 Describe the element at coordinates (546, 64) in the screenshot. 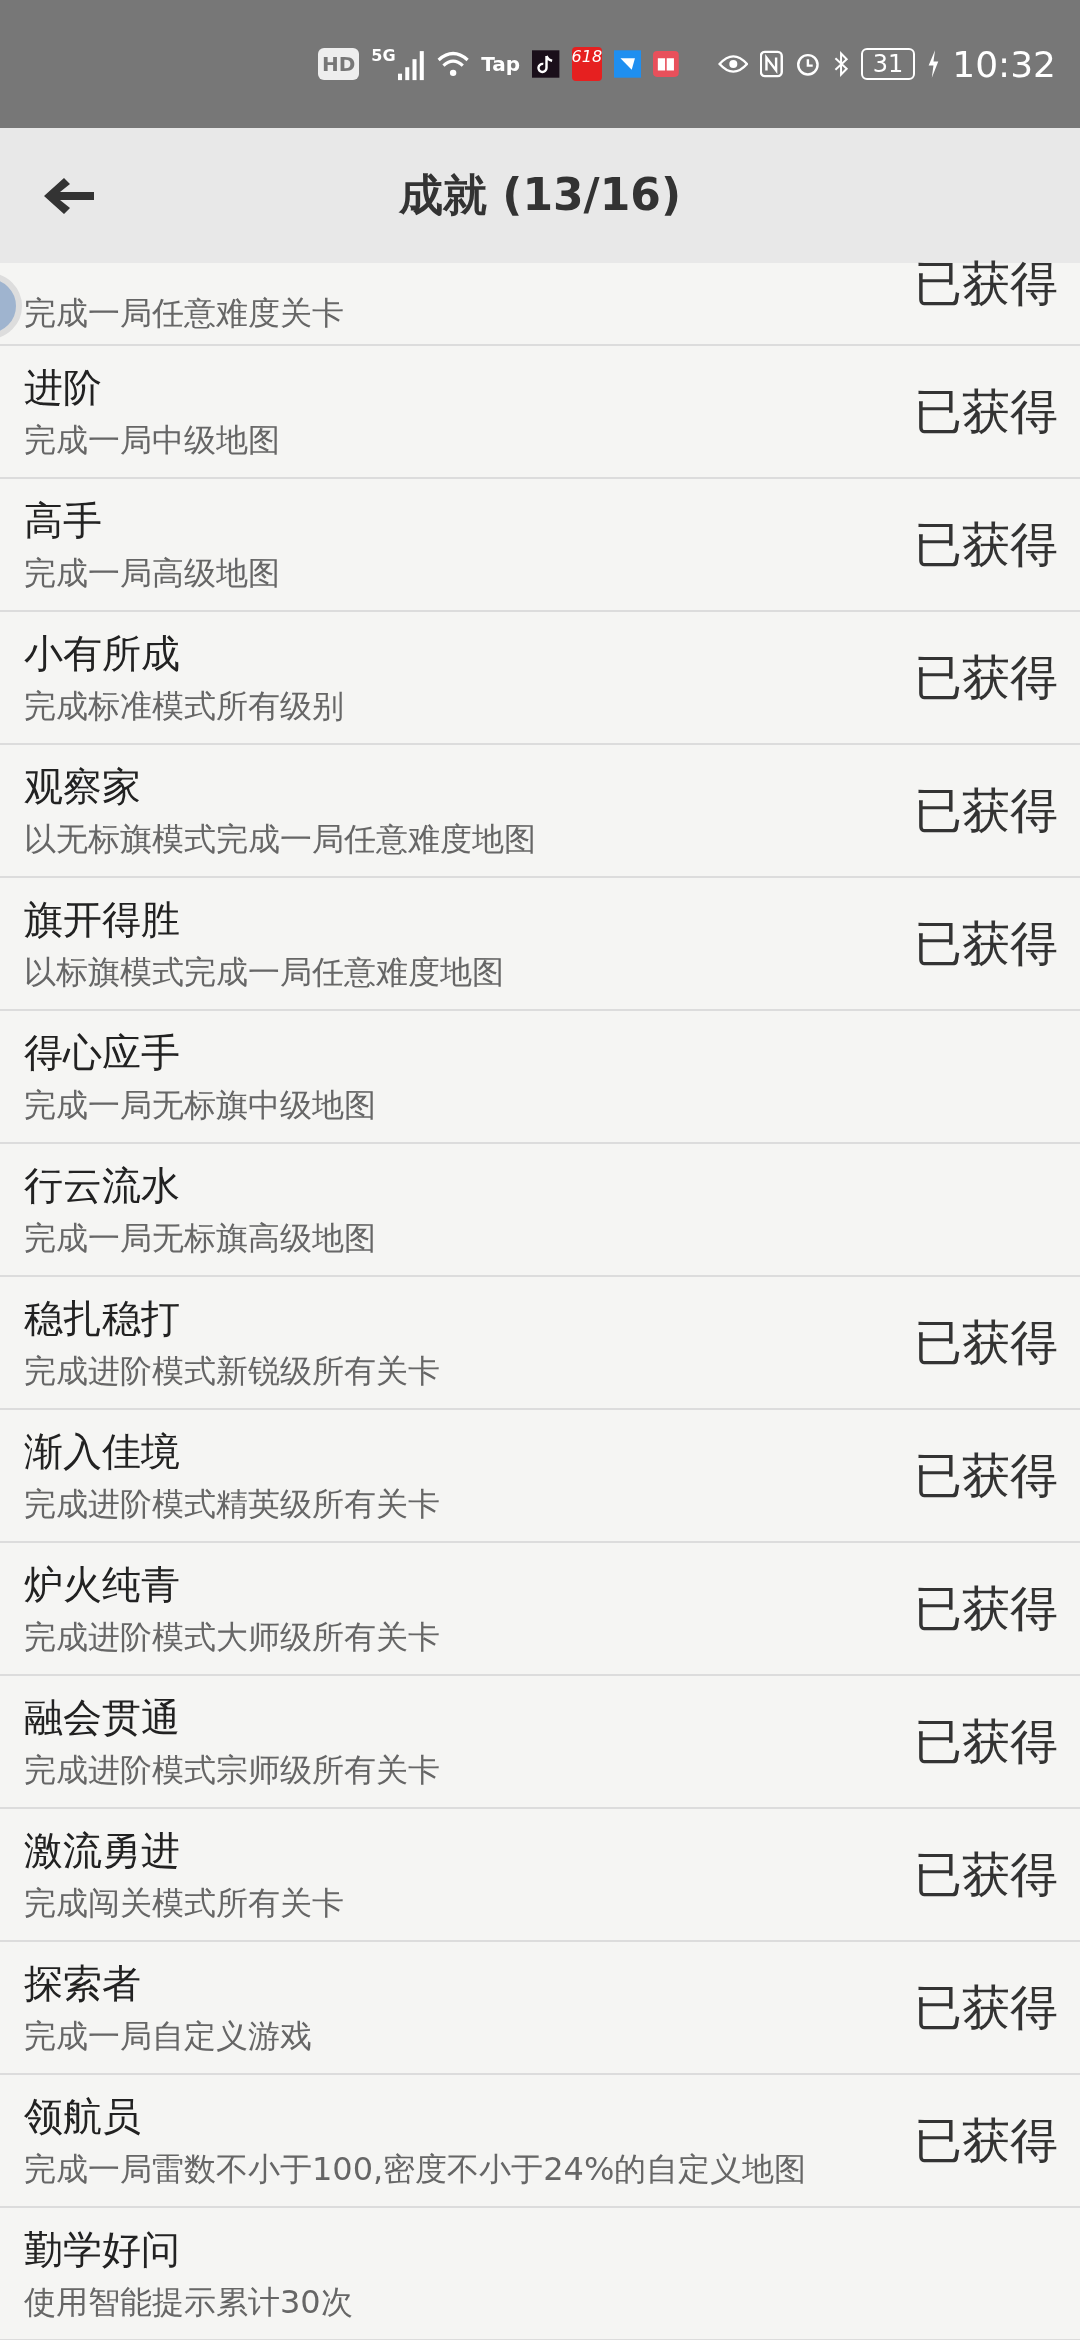

I see `music-note-icon` at that location.